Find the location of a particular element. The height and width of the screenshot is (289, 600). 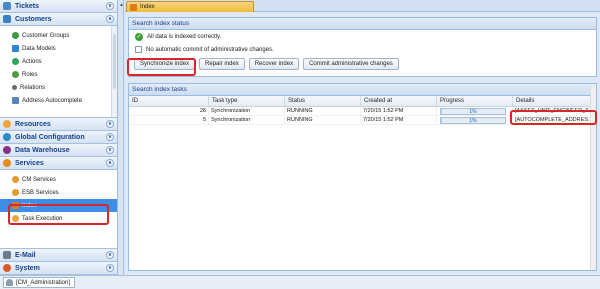

column-header-progress: Progress is located at coordinates (475, 101).